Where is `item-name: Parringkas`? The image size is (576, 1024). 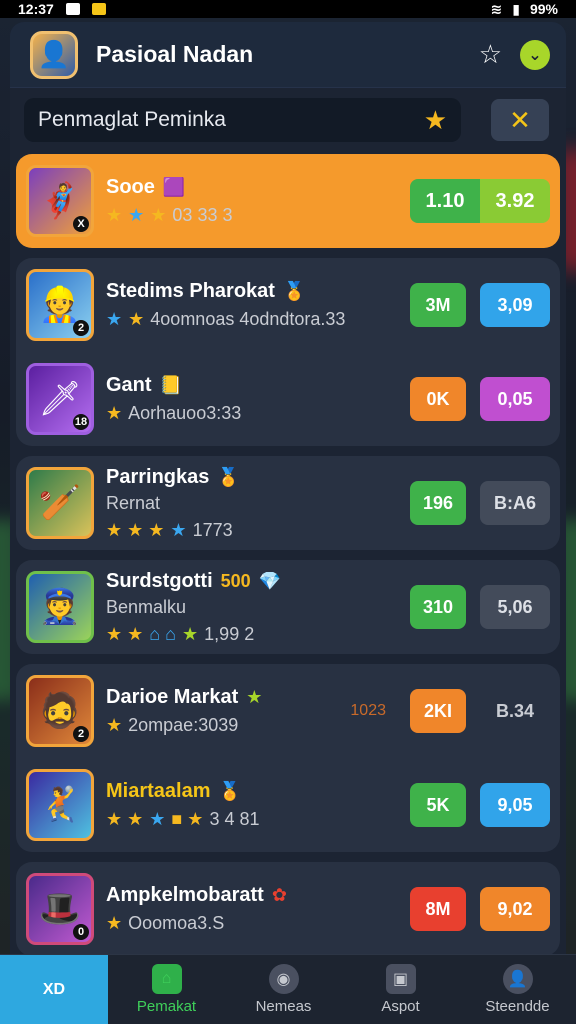 item-name: Parringkas is located at coordinates (158, 476).